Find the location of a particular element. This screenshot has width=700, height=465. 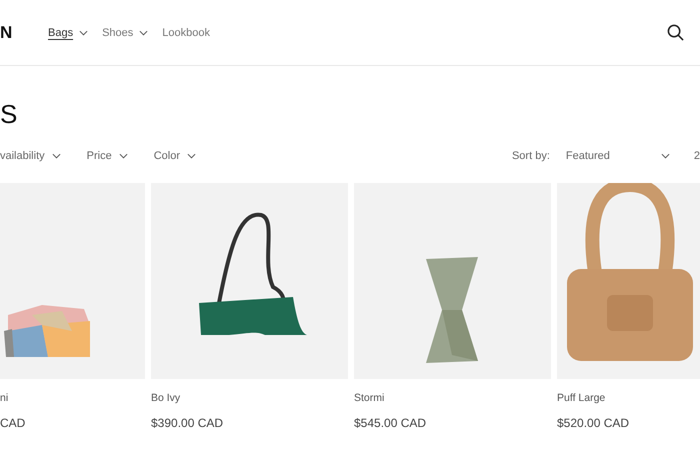

nav-link: Bags is located at coordinates (68, 32).